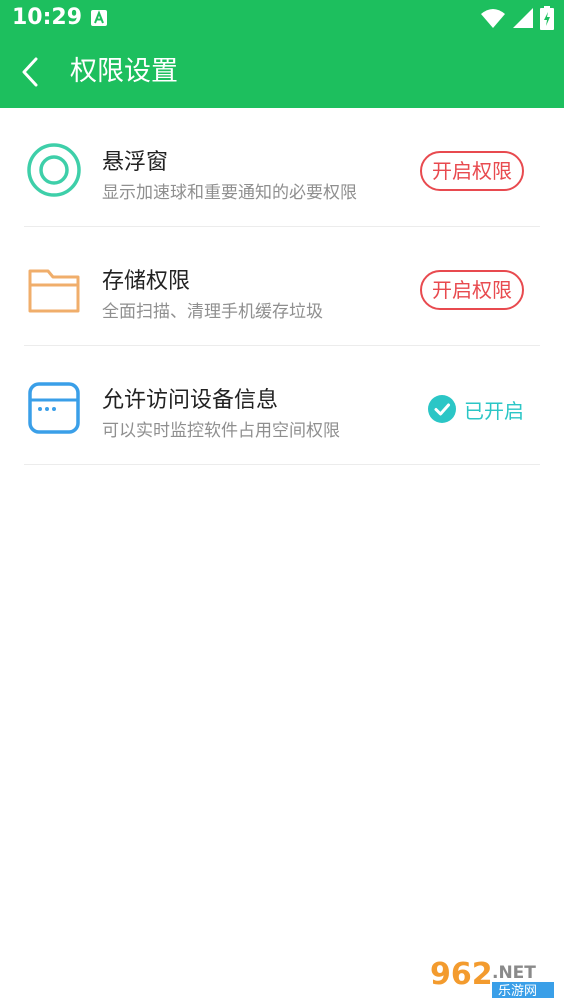  What do you see at coordinates (514, 973) in the screenshot?
I see `watermark-suffix: .NET` at bounding box center [514, 973].